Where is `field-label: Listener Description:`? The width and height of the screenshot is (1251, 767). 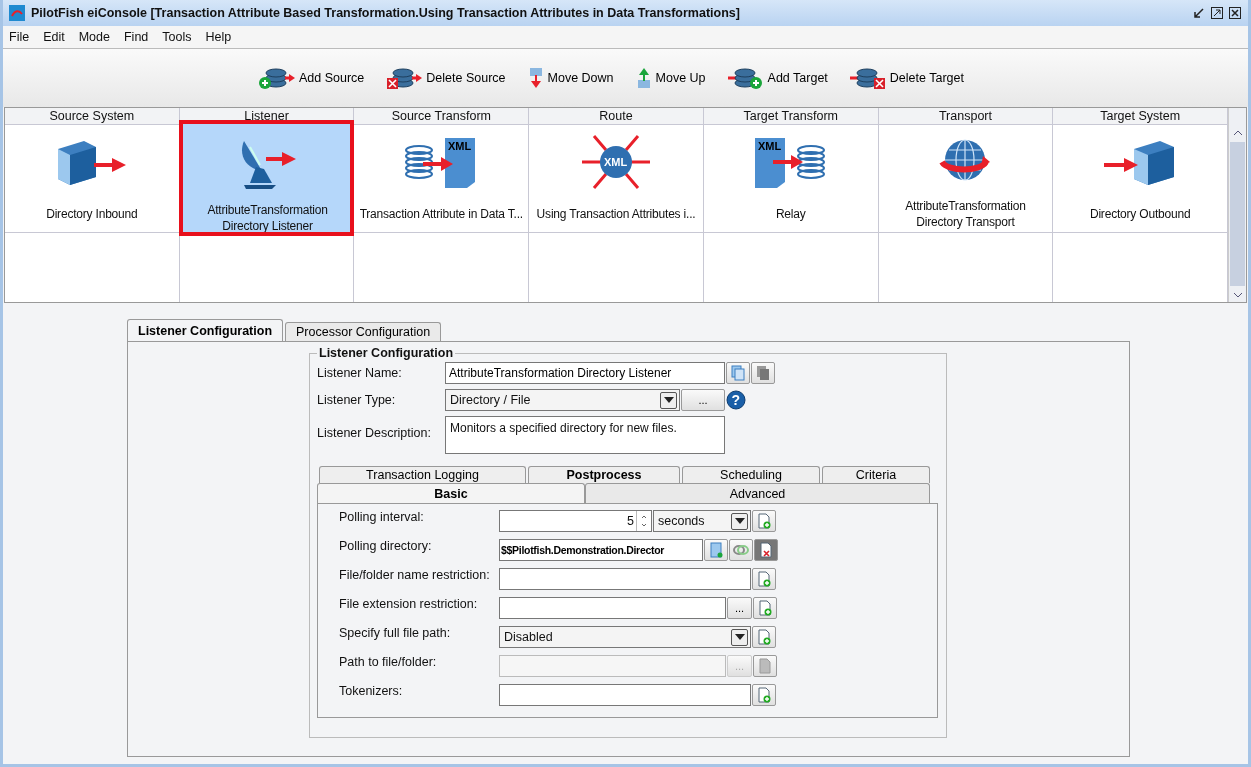 field-label: Listener Description: is located at coordinates (374, 433).